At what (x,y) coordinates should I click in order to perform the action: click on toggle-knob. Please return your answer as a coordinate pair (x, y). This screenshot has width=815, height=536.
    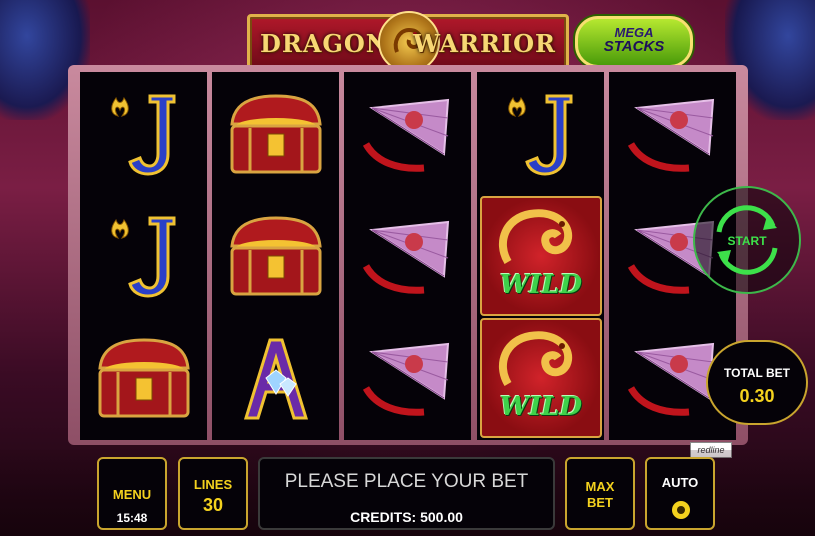
    Looking at the image, I should click on (681, 510).